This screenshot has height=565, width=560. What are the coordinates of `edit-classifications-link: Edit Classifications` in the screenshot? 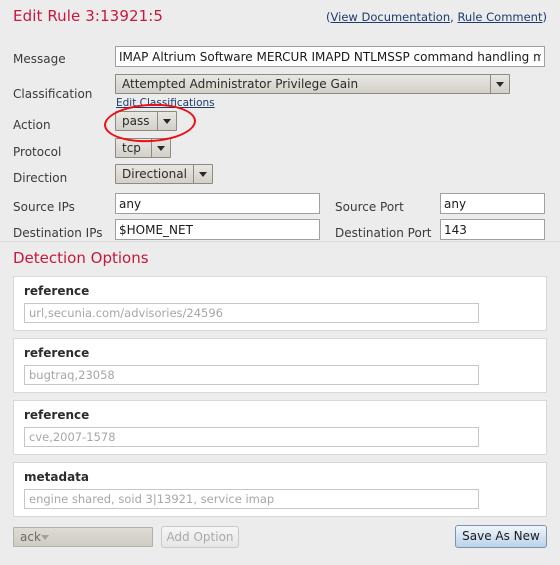 It's located at (165, 103).